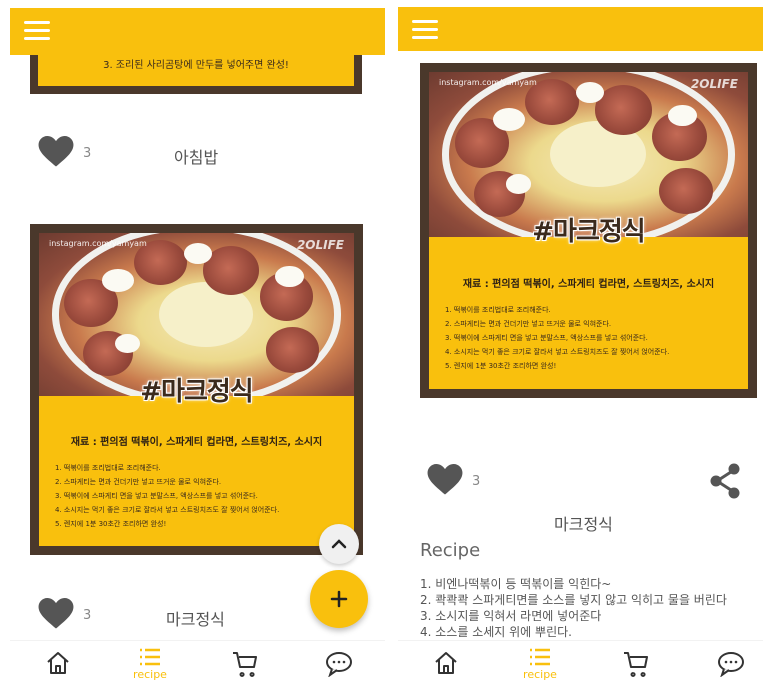 The height and width of the screenshot is (690, 763). Describe the element at coordinates (450, 550) in the screenshot. I see `recipe-heading: Recipe` at that location.